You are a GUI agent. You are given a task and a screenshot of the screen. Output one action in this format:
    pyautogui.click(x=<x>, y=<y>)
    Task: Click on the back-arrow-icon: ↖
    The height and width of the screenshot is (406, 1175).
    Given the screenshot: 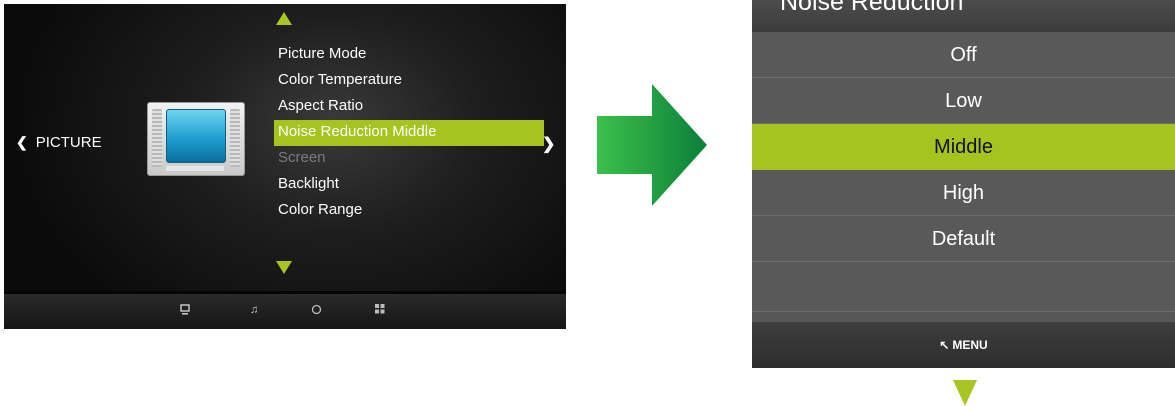 What is the action you would take?
    pyautogui.click(x=944, y=345)
    